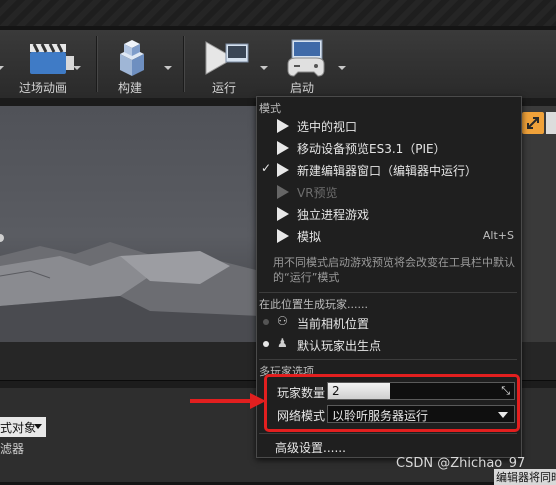 This screenshot has width=556, height=485. Describe the element at coordinates (317, 193) in the screenshot. I see `menu-item-label: VR预览` at that location.